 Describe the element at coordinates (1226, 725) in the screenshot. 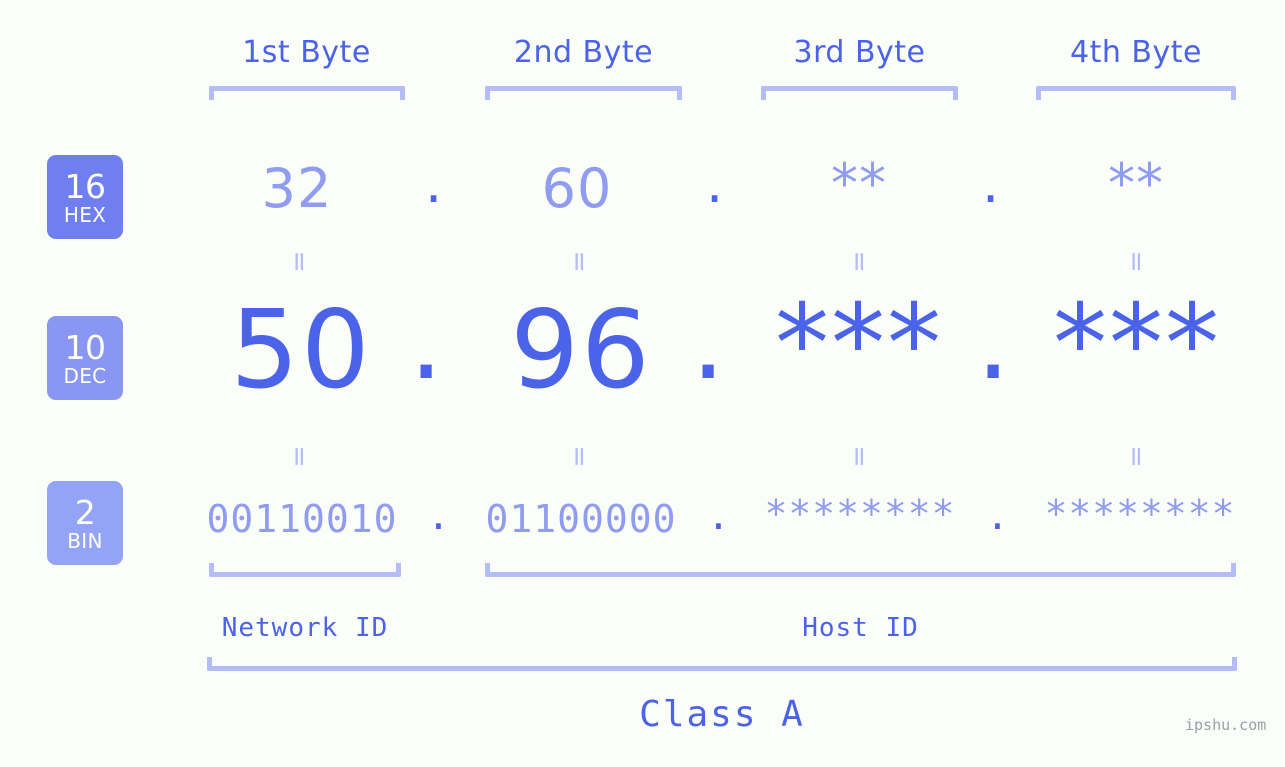

I see `site-watermark: ipshu.com` at that location.